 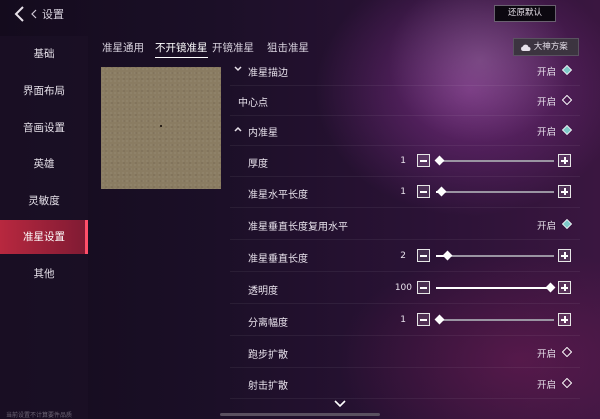 What do you see at coordinates (238, 129) in the screenshot?
I see `chevron-up-icon` at bounding box center [238, 129].